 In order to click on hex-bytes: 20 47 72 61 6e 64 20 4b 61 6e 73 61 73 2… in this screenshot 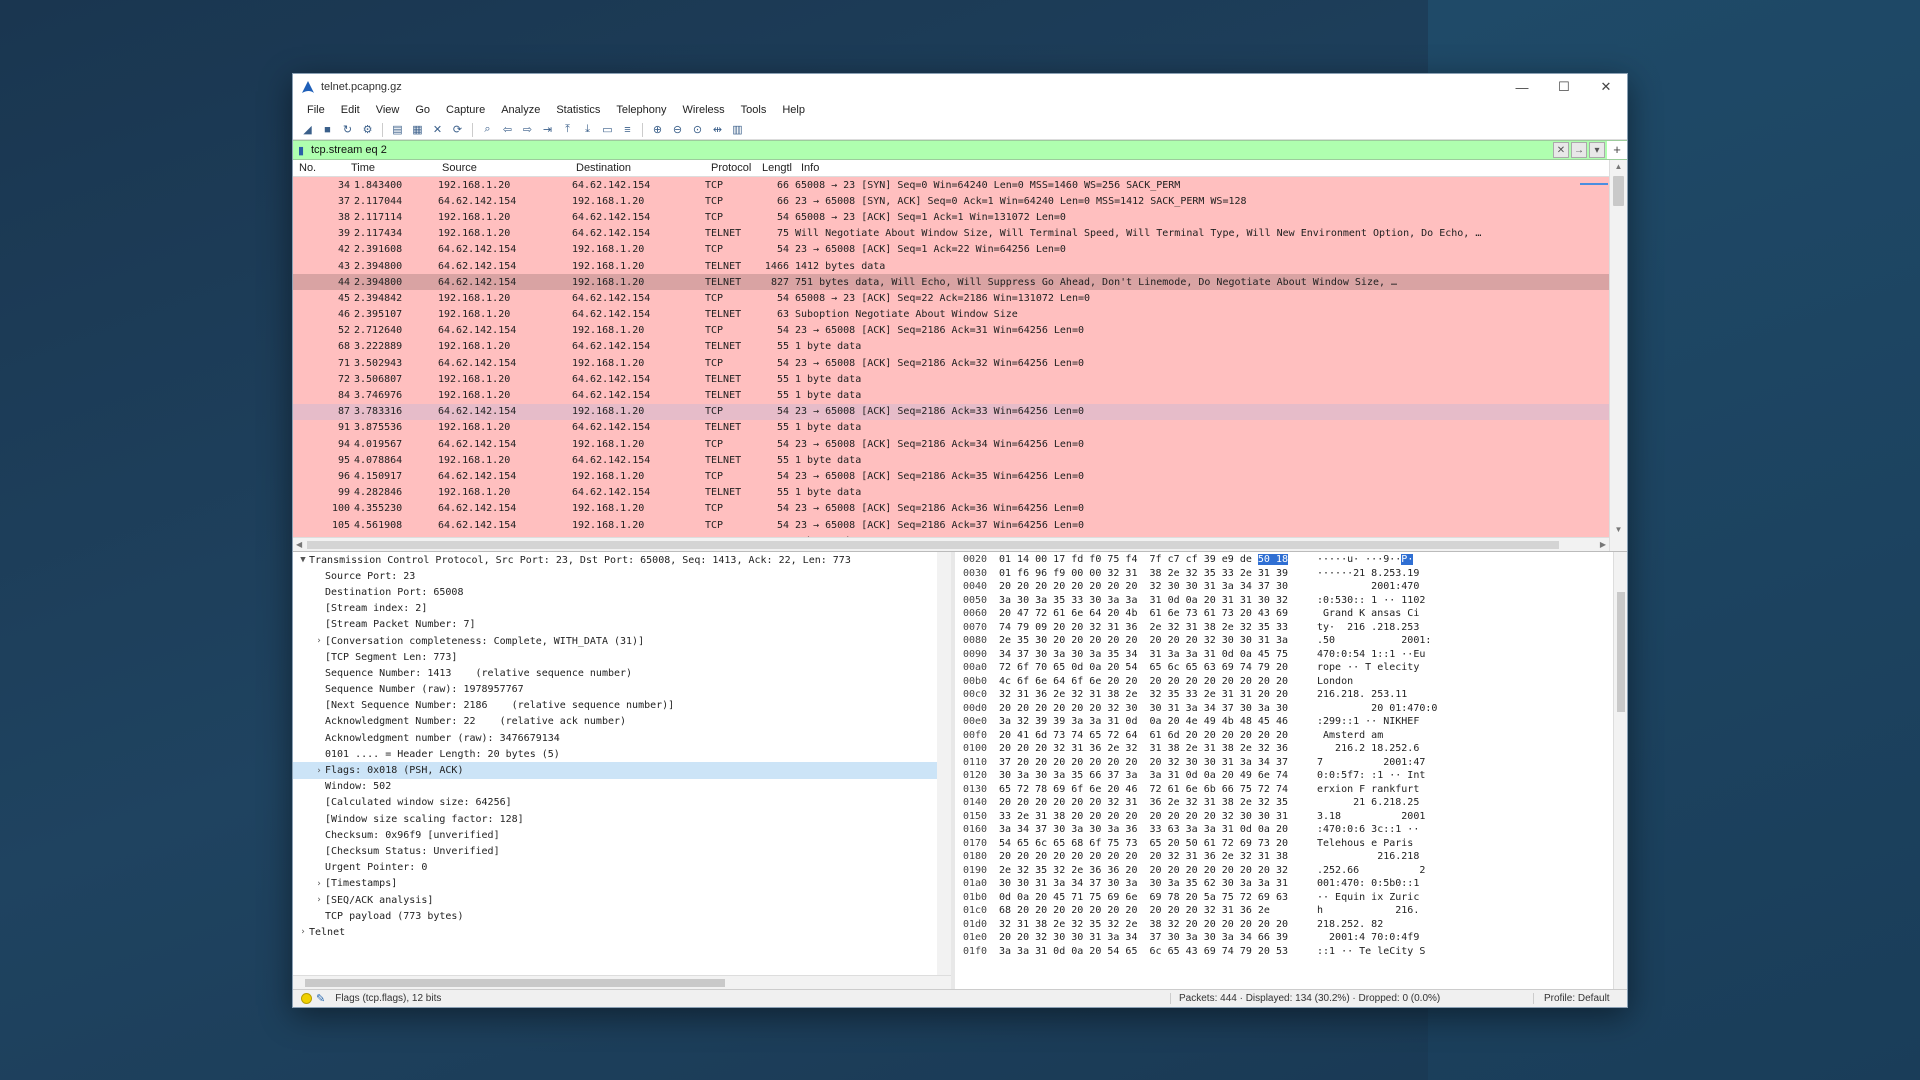, I will do `click(1158, 613)`.